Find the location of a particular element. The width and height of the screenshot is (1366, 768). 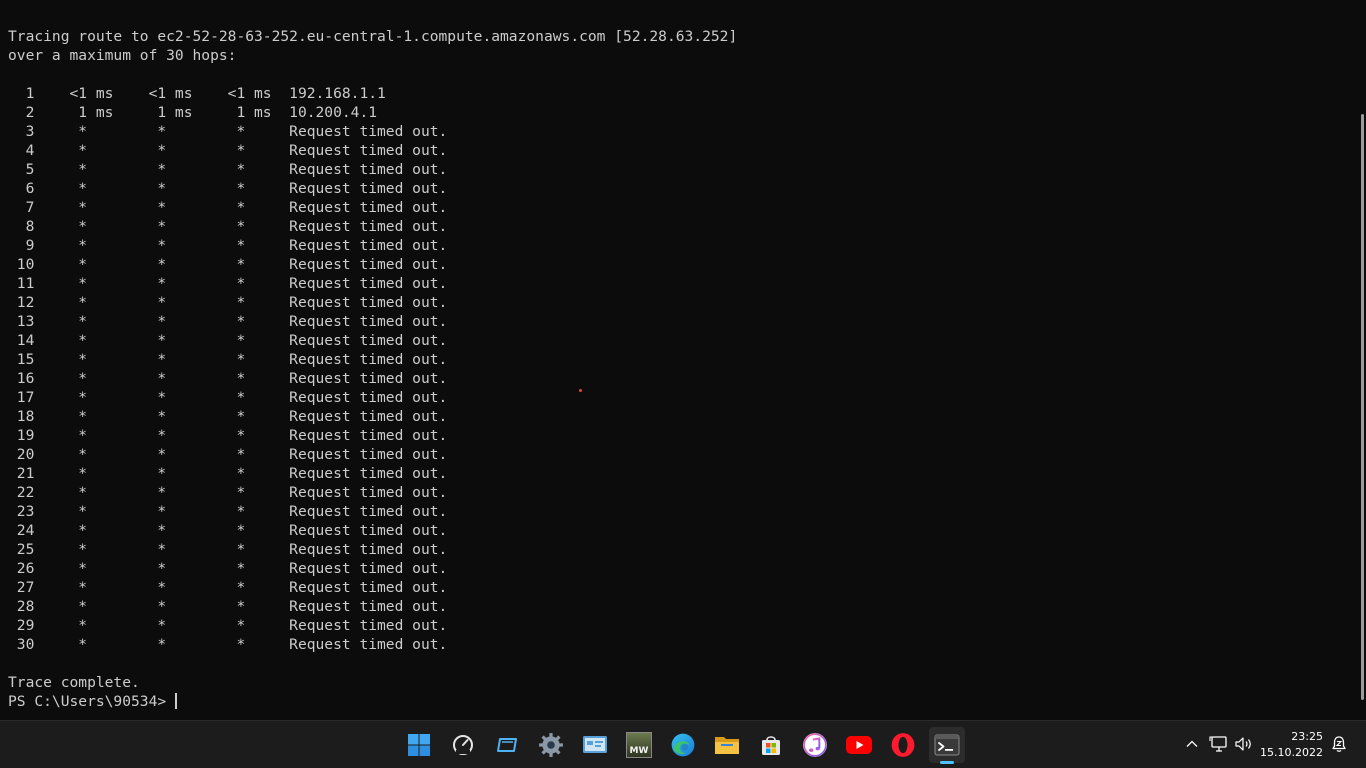

show-hidden-icons-button is located at coordinates (1192, 744).